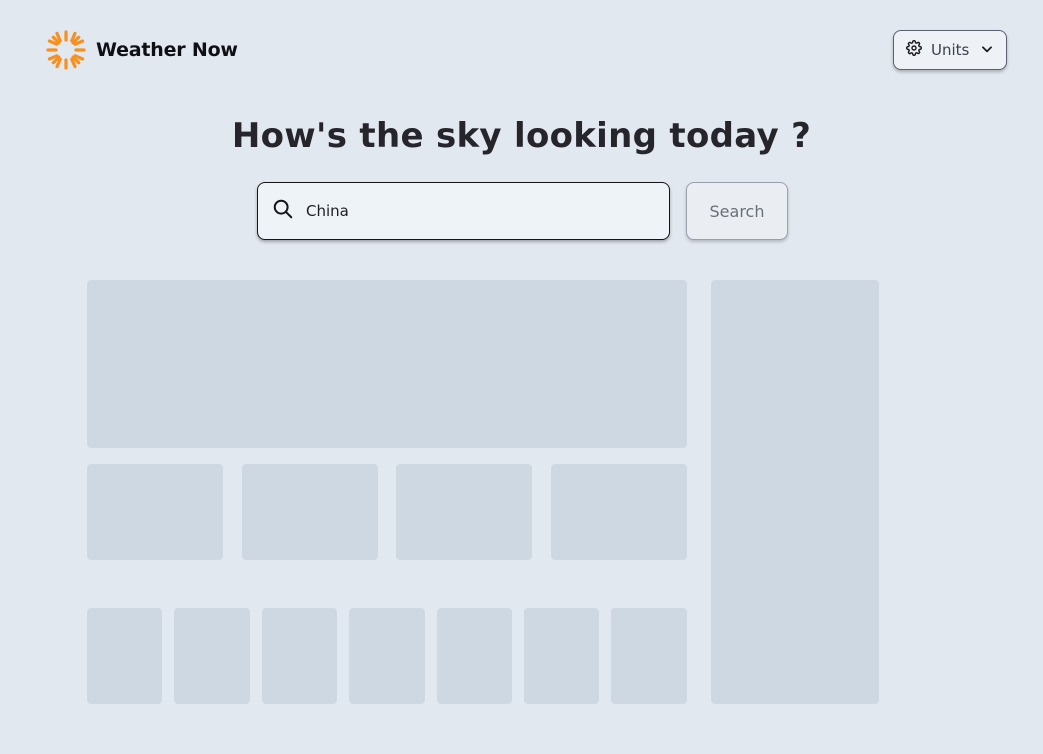 This screenshot has width=1043, height=754. What do you see at coordinates (480, 211) in the screenshot?
I see `search-input` at bounding box center [480, 211].